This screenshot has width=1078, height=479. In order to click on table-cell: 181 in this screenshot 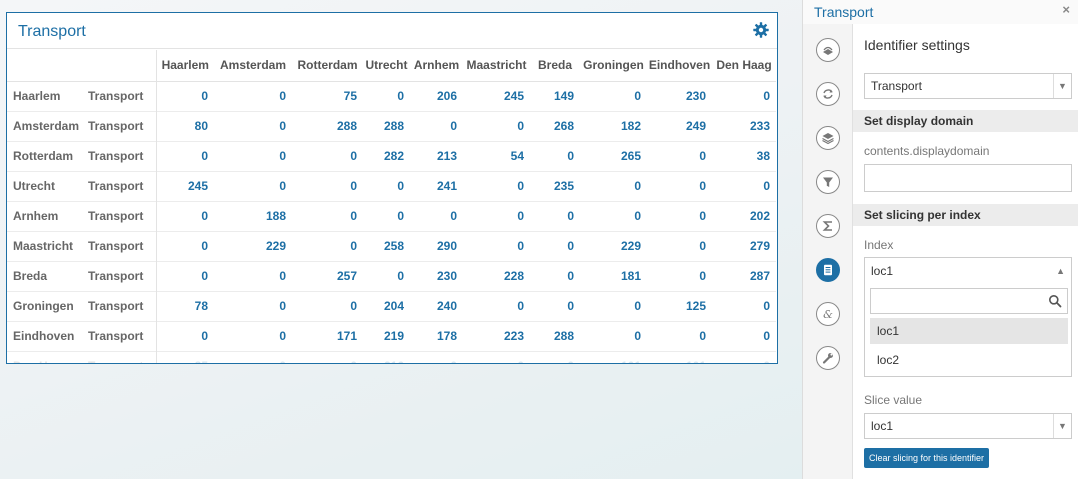, I will do `click(613, 276)`.